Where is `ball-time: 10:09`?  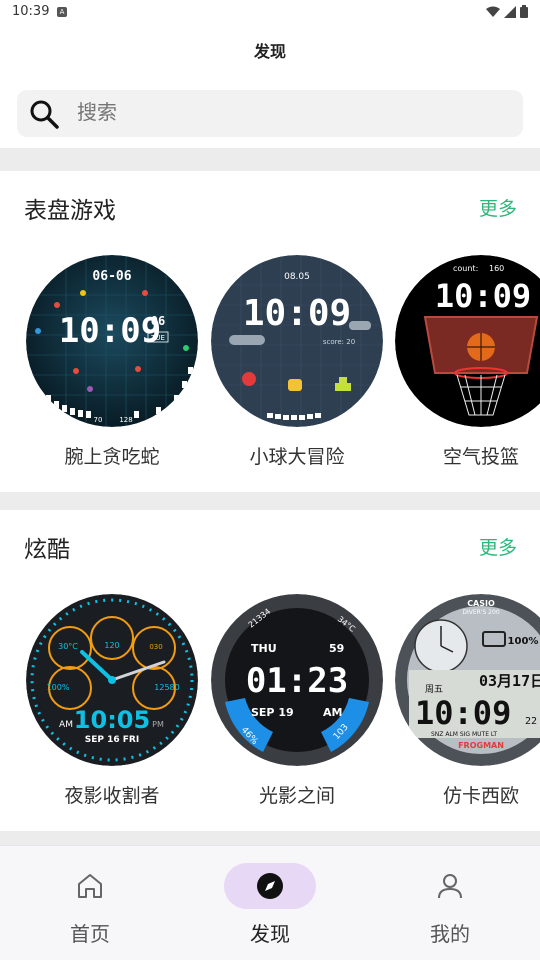 ball-time: 10:09 is located at coordinates (297, 313).